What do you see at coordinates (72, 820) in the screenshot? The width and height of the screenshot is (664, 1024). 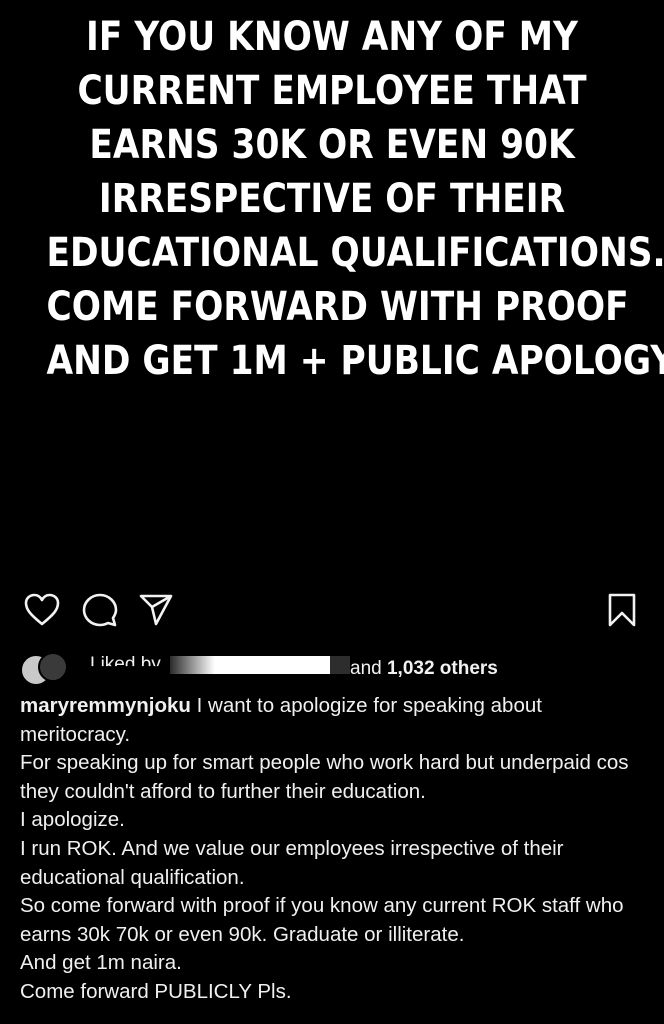 I see `caption-line: I apologize.` at bounding box center [72, 820].